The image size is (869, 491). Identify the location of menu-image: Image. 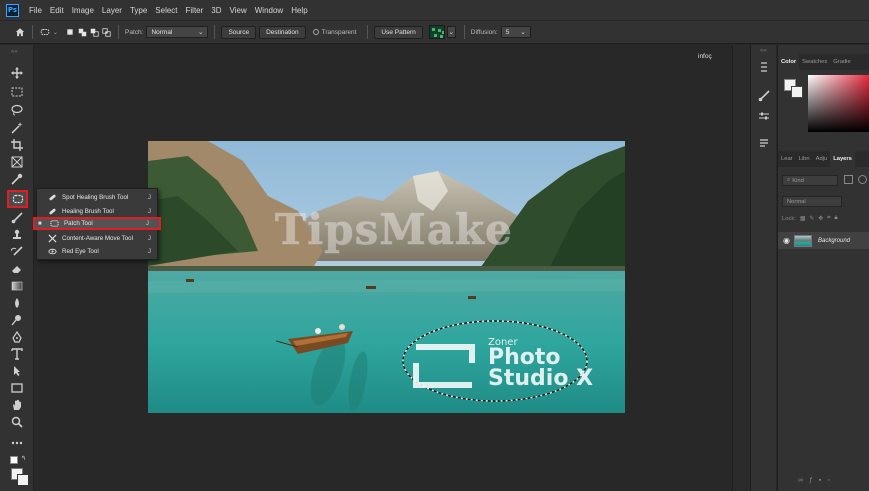
(83, 10).